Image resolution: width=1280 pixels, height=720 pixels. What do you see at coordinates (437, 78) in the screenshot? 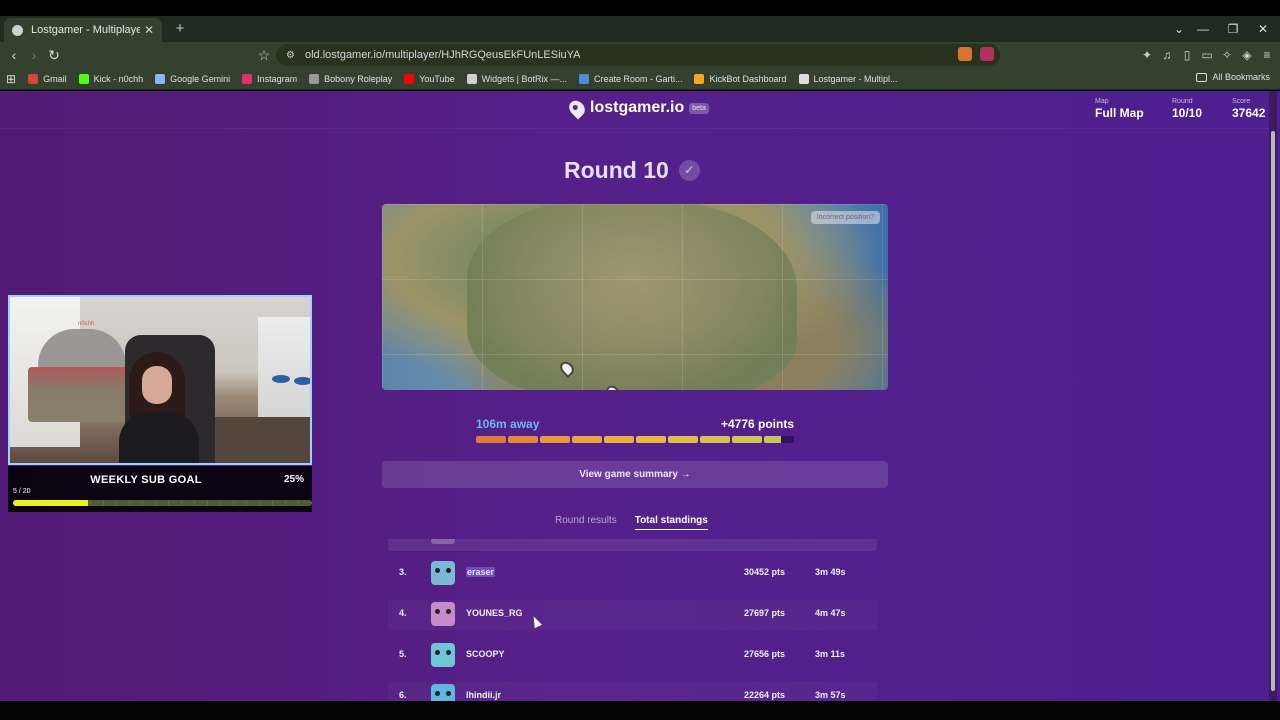
I see `bookmark-label: YouTube` at bounding box center [437, 78].